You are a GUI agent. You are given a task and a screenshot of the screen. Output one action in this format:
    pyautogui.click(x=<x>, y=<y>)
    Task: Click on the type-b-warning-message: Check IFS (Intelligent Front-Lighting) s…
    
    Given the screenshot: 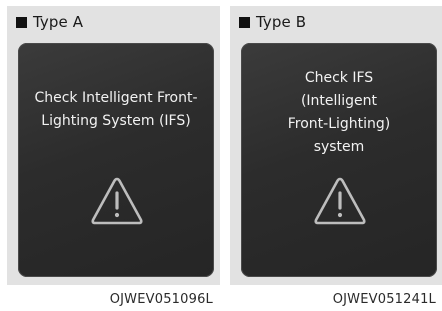 What is the action you would take?
    pyautogui.click(x=339, y=113)
    